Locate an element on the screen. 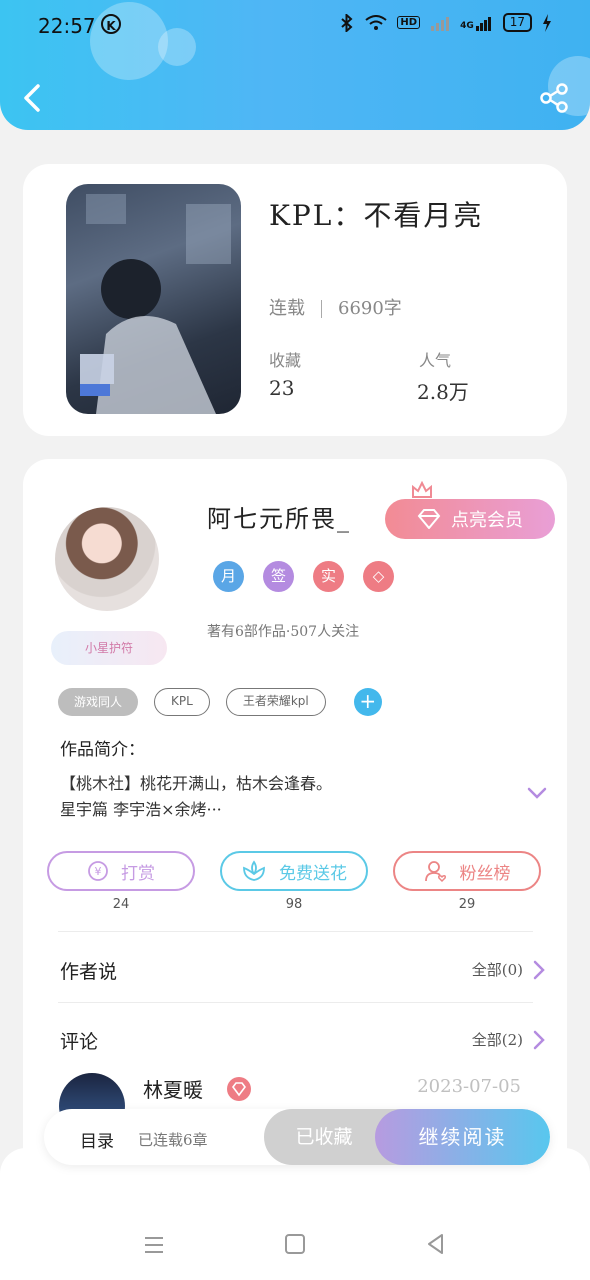 Image resolution: width=590 pixels, height=1280 pixels. commenter-name: 林夏暖 is located at coordinates (173, 1088).